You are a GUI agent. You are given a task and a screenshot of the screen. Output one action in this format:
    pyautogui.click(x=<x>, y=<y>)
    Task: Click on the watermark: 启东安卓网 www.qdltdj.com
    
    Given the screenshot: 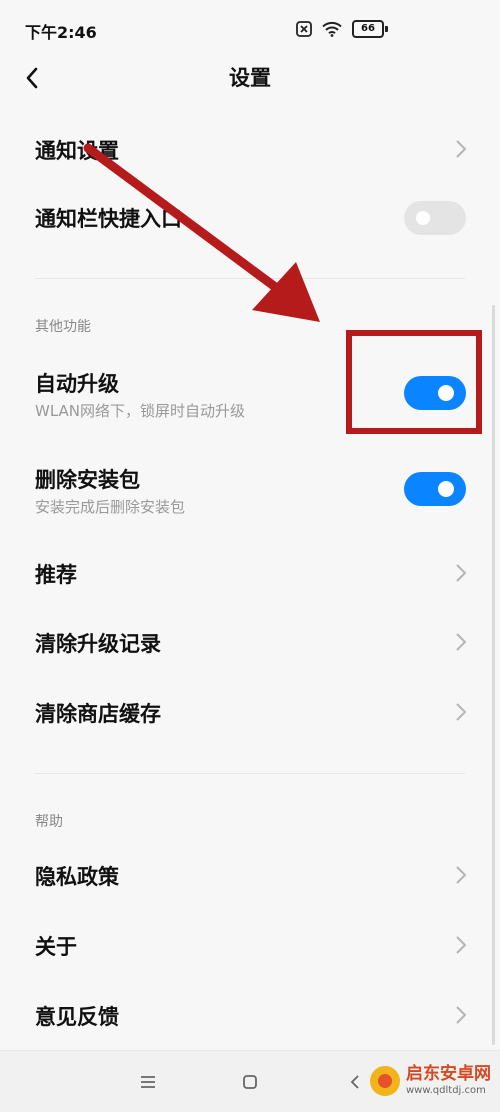 What is the action you would take?
    pyautogui.click(x=430, y=1081)
    